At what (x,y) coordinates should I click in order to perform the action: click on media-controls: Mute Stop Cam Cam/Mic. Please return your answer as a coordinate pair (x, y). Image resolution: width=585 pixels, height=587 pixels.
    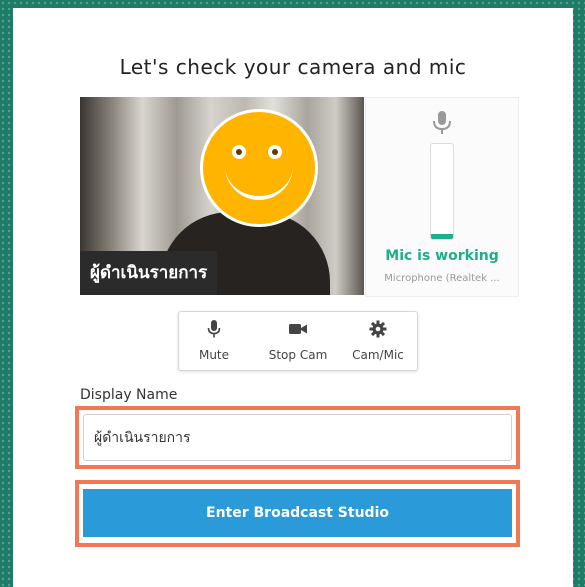
    Looking at the image, I should click on (298, 341).